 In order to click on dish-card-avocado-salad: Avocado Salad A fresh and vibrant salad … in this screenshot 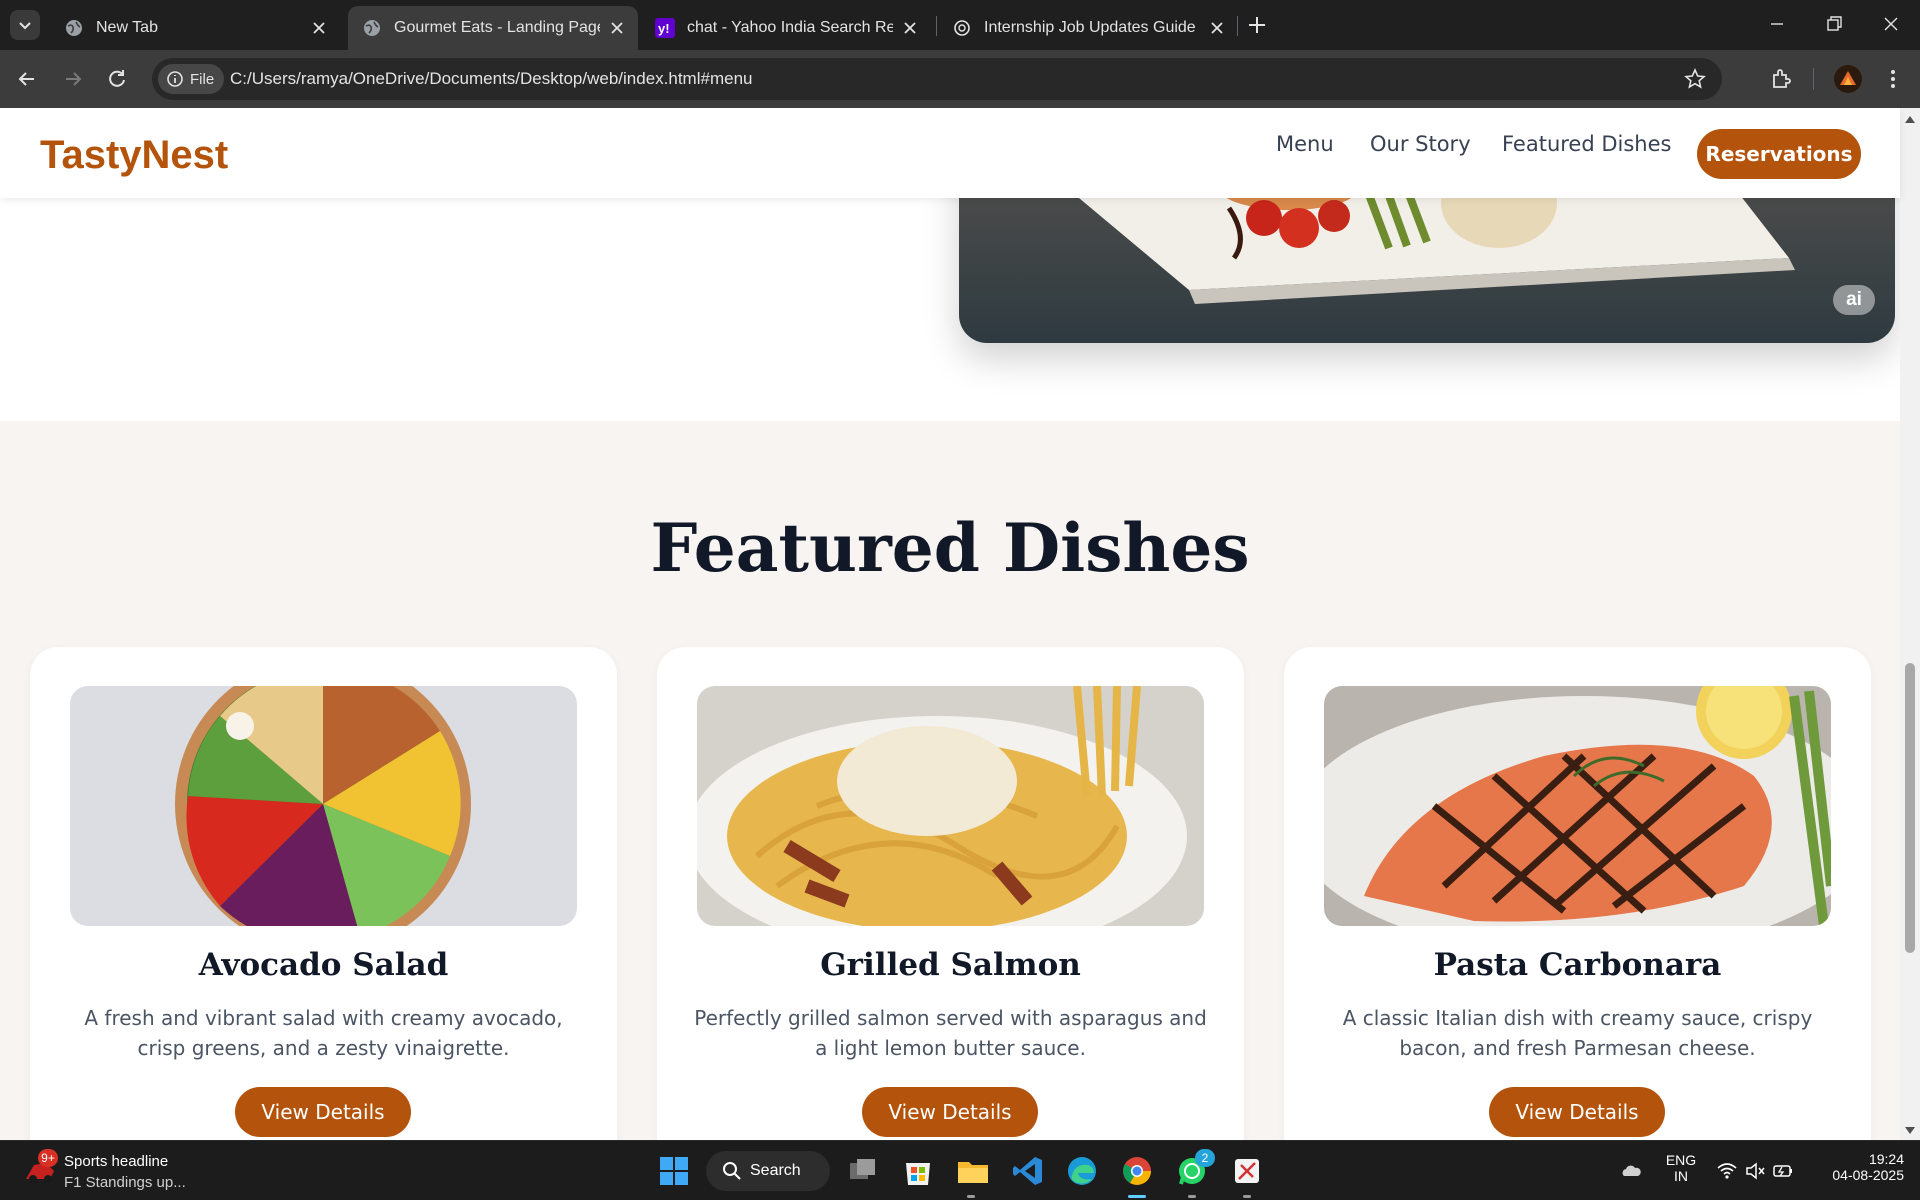, I will do `click(323, 893)`.